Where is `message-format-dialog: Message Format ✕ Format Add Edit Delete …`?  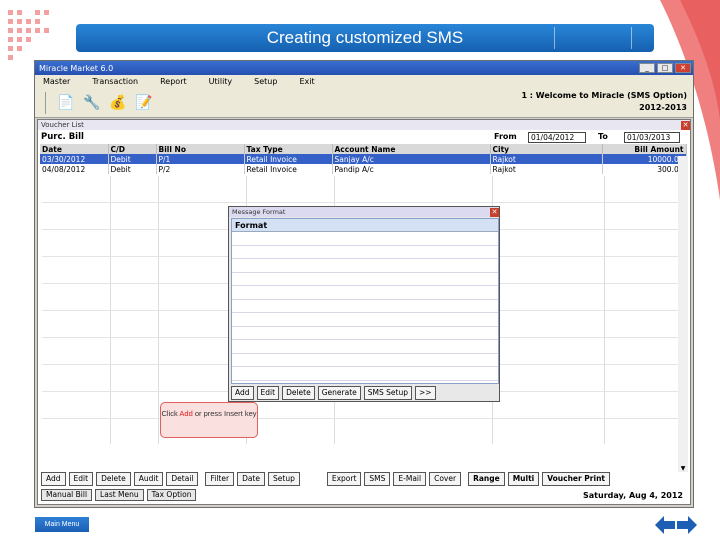
message-format-dialog: Message Format ✕ Format Add Edit Delete … is located at coordinates (364, 304).